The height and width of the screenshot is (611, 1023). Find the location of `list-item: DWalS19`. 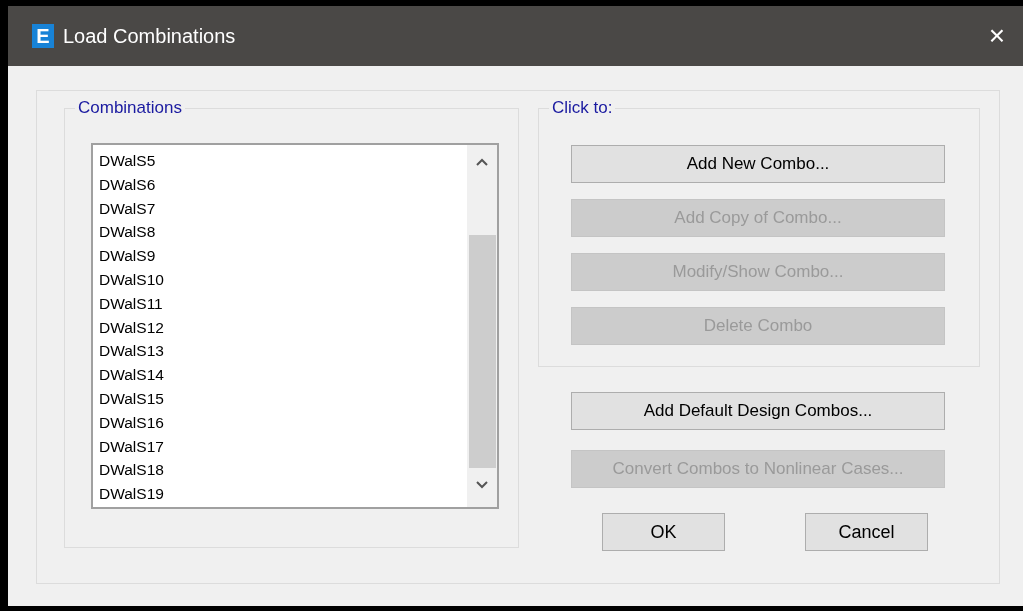

list-item: DWalS19 is located at coordinates (283, 494).